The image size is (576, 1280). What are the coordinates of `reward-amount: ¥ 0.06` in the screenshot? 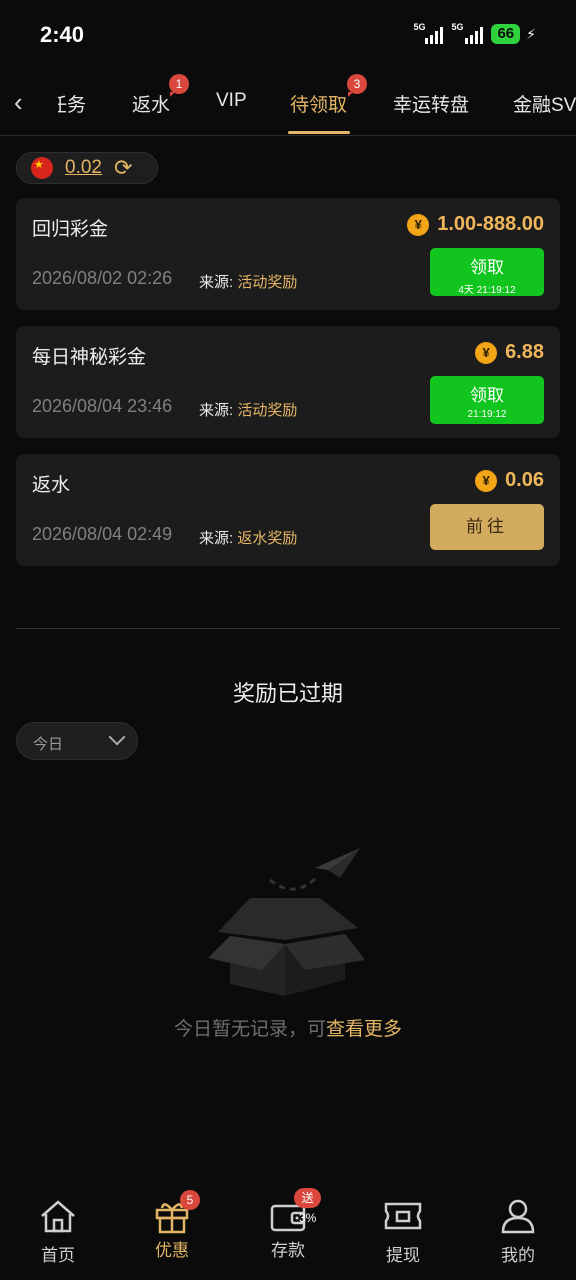 It's located at (509, 480).